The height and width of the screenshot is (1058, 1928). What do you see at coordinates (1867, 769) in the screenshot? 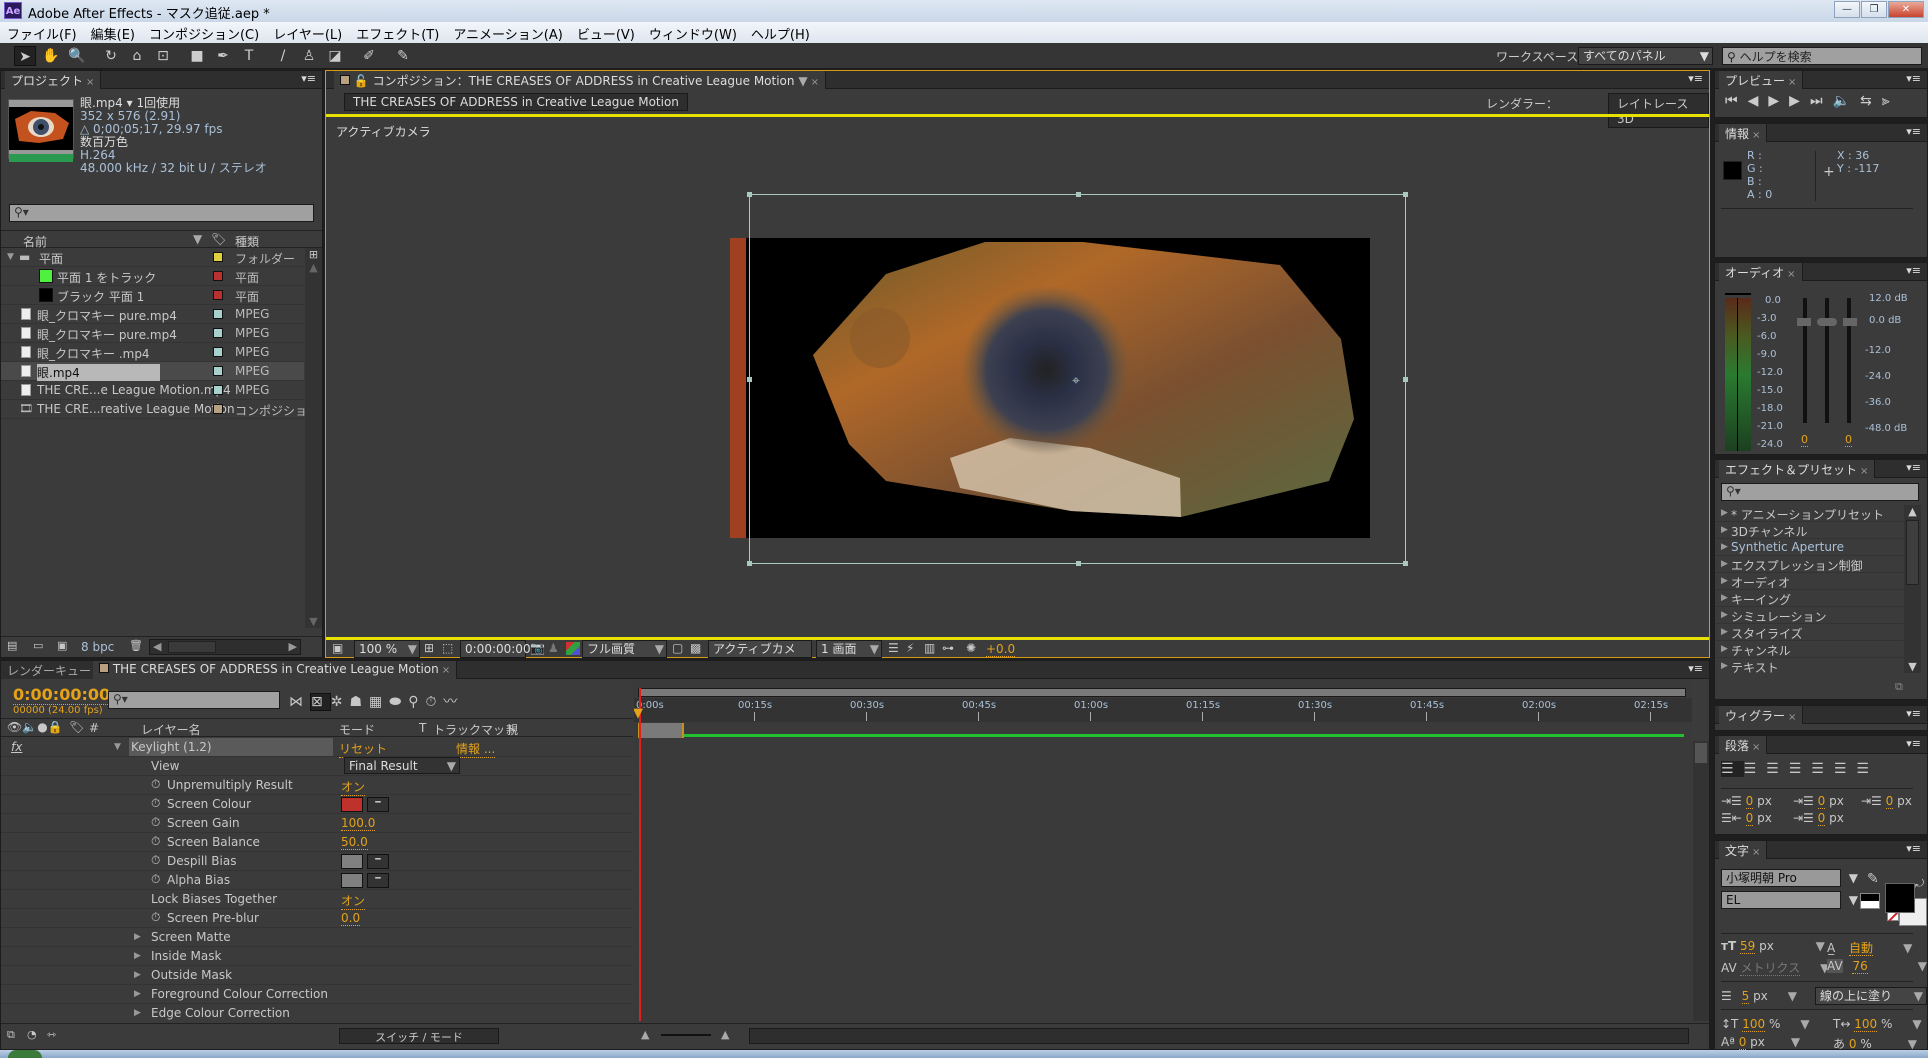
I see `justify-all-icon: ☰` at bounding box center [1867, 769].